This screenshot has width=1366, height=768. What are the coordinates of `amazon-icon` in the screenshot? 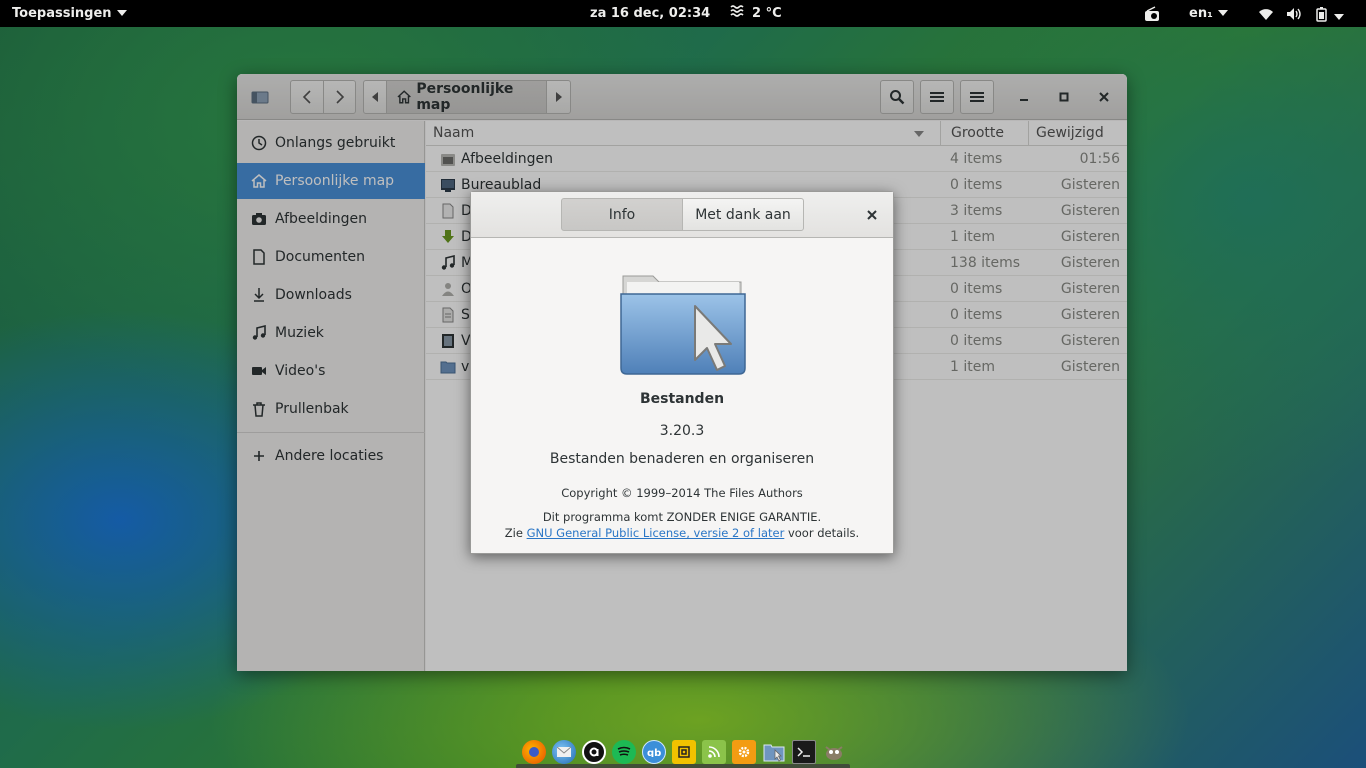 It's located at (594, 752).